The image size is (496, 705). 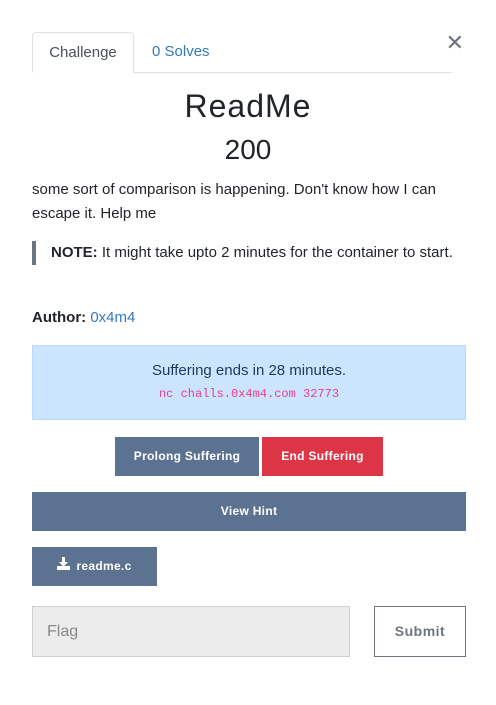 I want to click on connection-command: nc challs.0x4m4.com 32773, so click(x=249, y=394).